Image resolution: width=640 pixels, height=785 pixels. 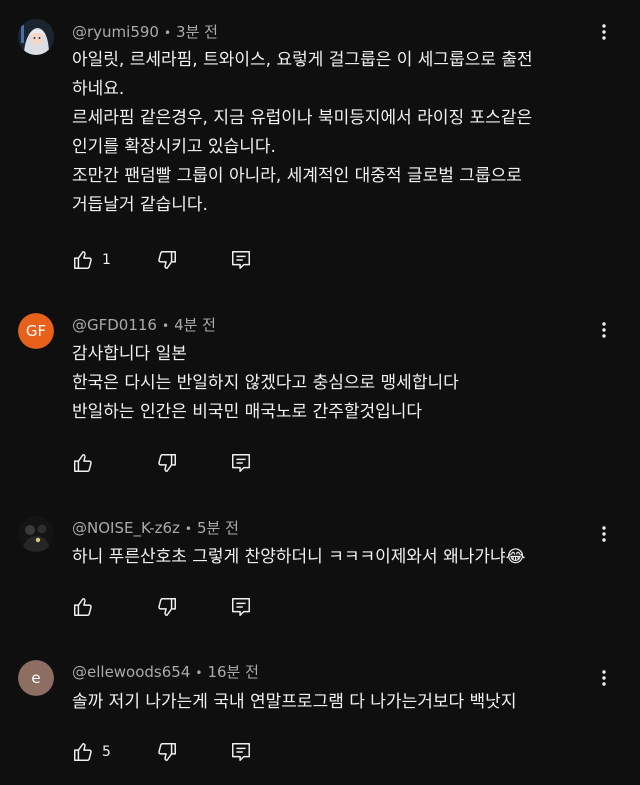 I want to click on more-options-button, so click(x=604, y=32).